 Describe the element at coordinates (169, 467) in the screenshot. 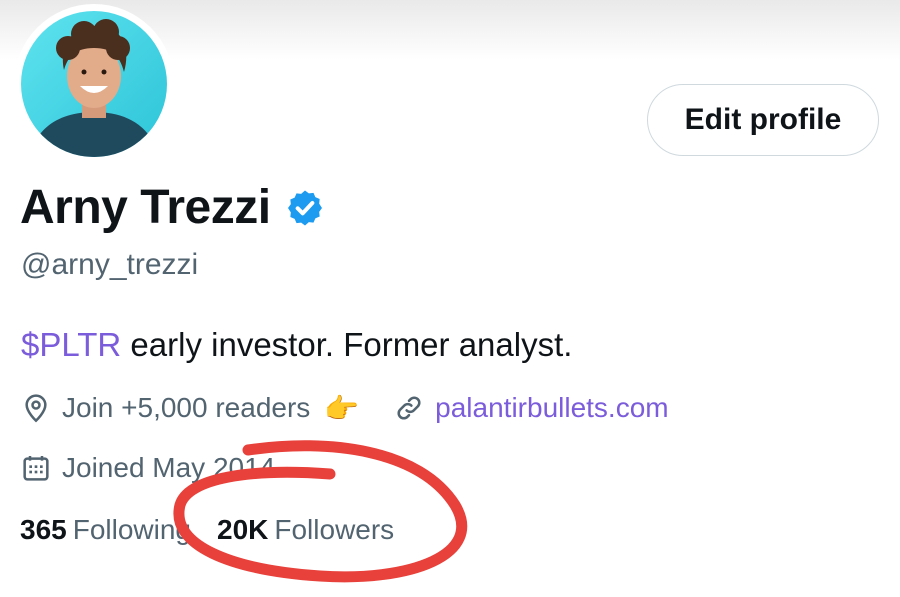

I see `joined-date: Joined May 2014` at that location.